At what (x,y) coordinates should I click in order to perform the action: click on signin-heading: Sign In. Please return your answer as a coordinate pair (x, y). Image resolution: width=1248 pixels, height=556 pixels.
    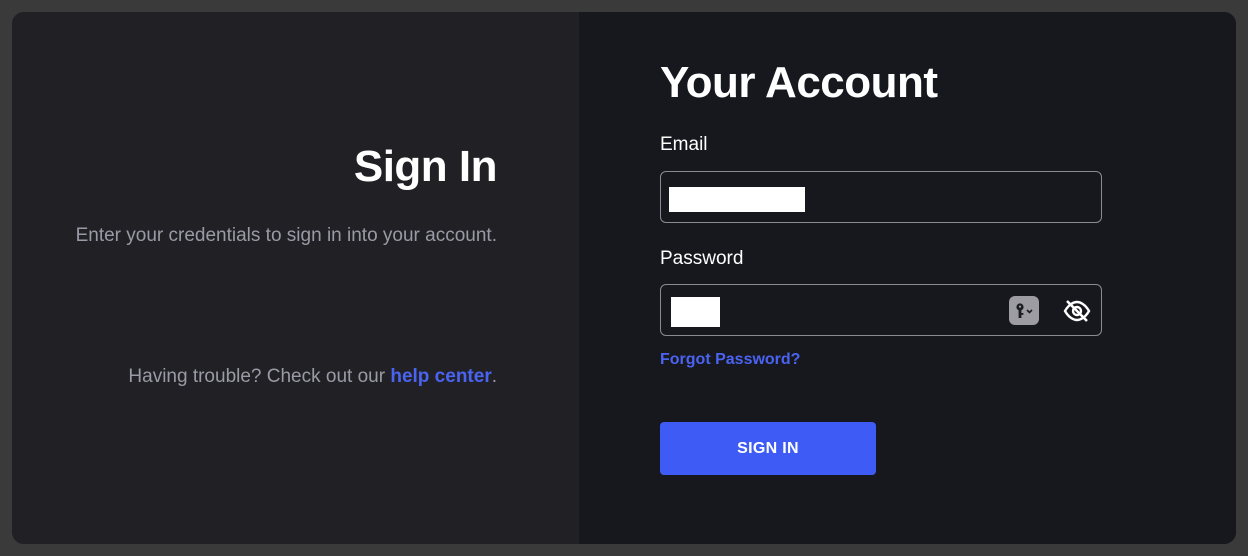
    Looking at the image, I should click on (425, 166).